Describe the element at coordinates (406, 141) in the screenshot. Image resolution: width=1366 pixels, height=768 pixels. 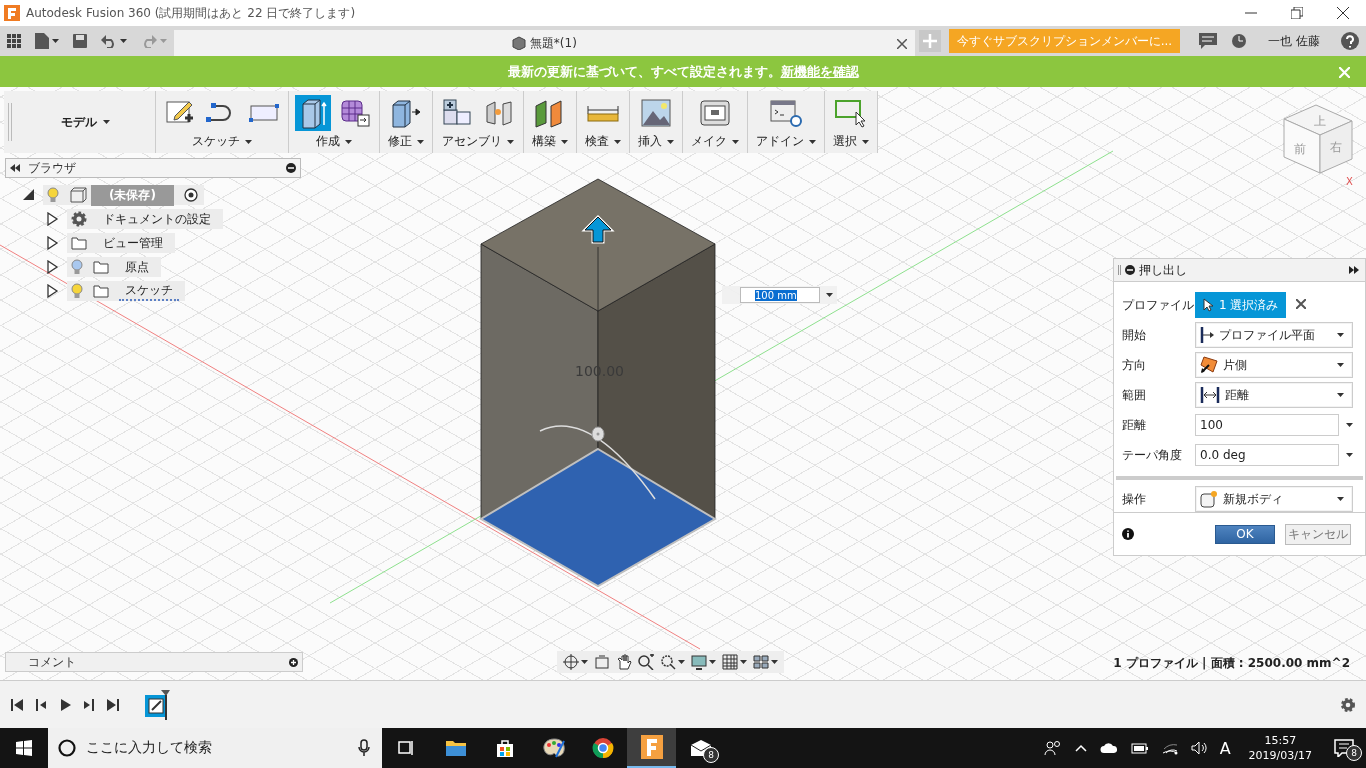
I see `toolbar-group-menu: 修正` at that location.